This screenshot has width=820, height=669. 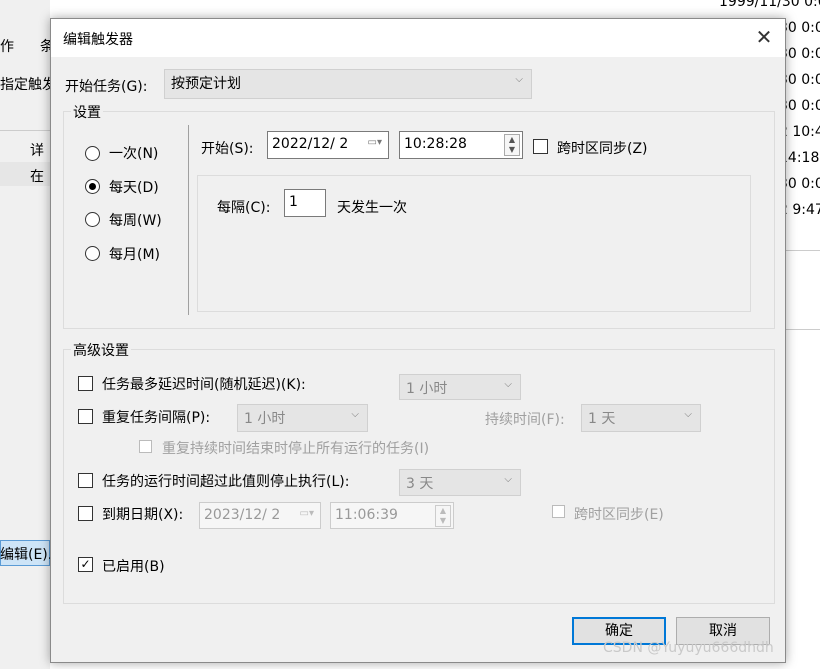 I want to click on close-icon: ✕, so click(x=764, y=37).